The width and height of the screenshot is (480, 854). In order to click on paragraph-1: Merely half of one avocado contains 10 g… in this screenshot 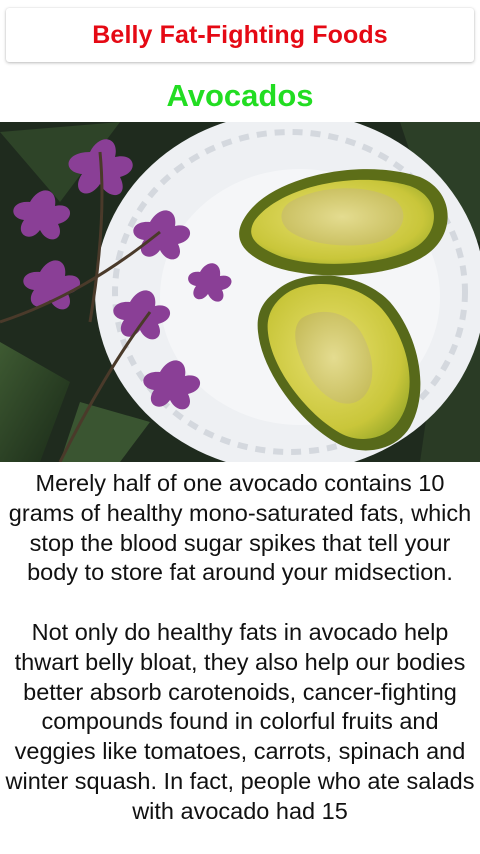, I will do `click(240, 528)`.